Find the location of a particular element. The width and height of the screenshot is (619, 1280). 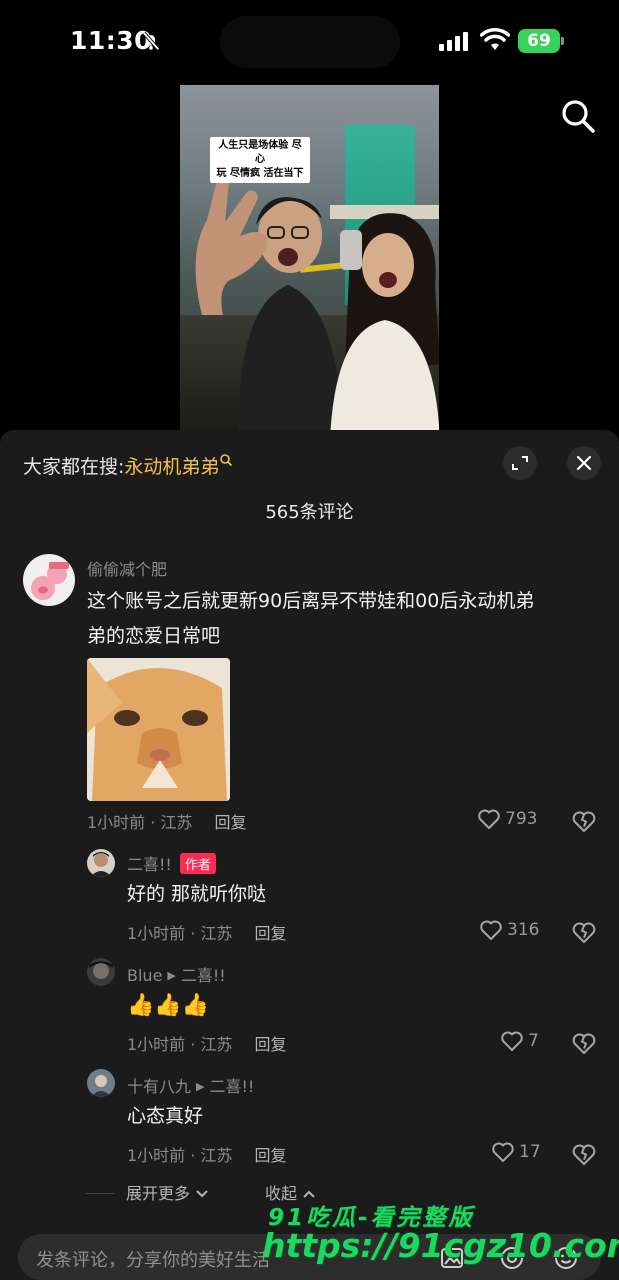

cat-sticker is located at coordinates (158, 729).